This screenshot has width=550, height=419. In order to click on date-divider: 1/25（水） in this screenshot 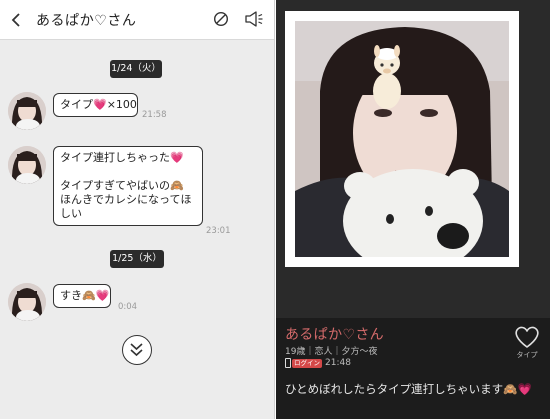, I will do `click(137, 259)`.